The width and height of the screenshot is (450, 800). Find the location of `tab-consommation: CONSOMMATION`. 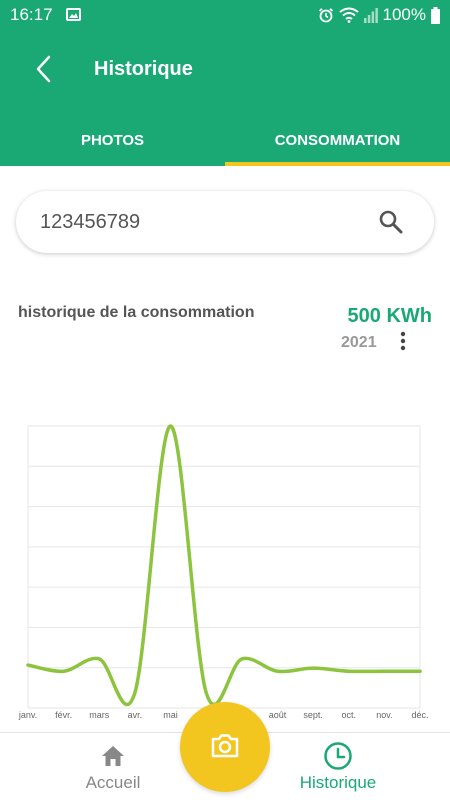

tab-consommation: CONSOMMATION is located at coordinates (337, 140).